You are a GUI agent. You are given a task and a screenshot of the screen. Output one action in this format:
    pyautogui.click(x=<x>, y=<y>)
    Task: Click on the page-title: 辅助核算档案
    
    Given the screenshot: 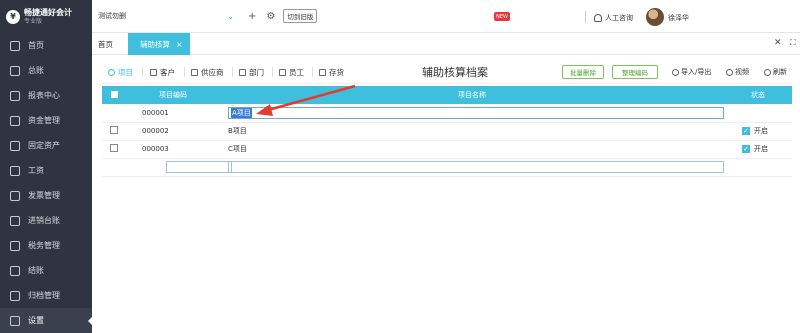 What is the action you would take?
    pyautogui.click(x=455, y=72)
    